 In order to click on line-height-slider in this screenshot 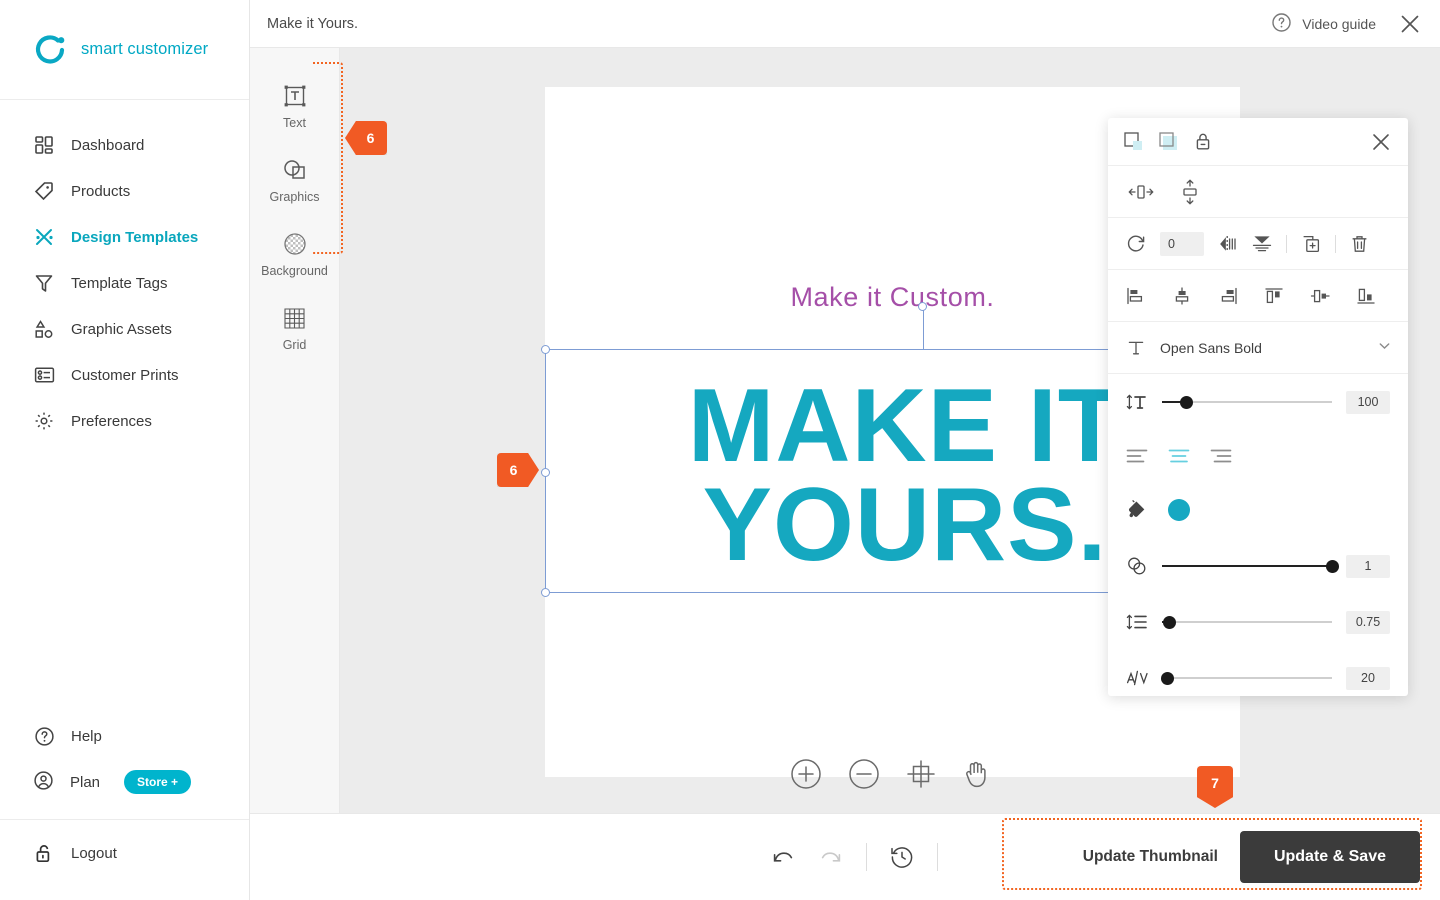, I will do `click(1247, 622)`.